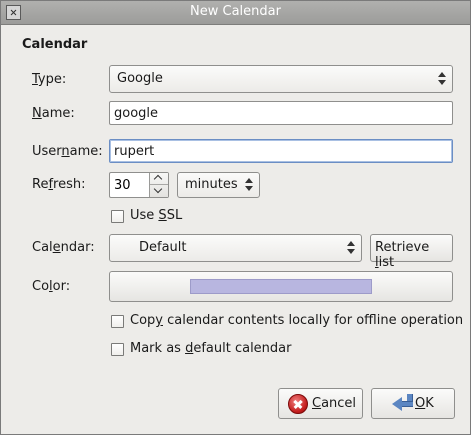 This screenshot has width=471, height=435. What do you see at coordinates (51, 286) in the screenshot?
I see `color-label: Color:` at bounding box center [51, 286].